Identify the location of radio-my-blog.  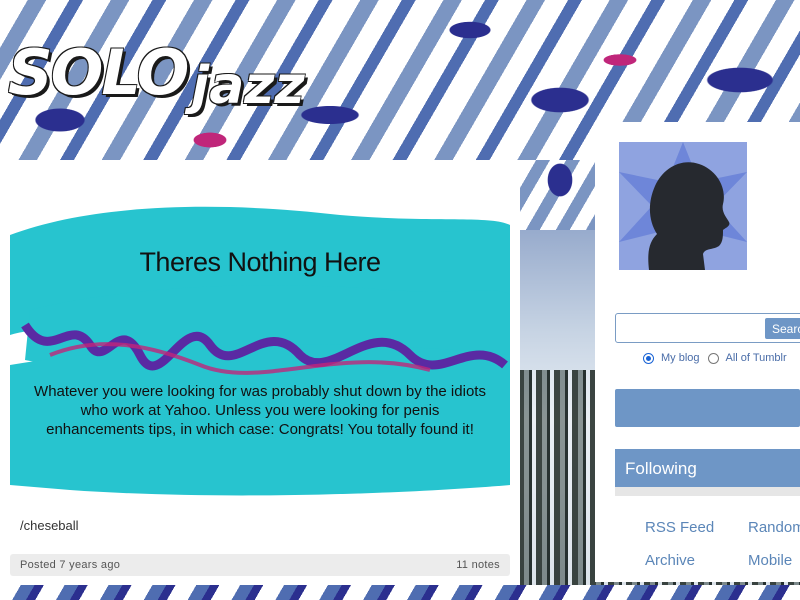
(648, 358).